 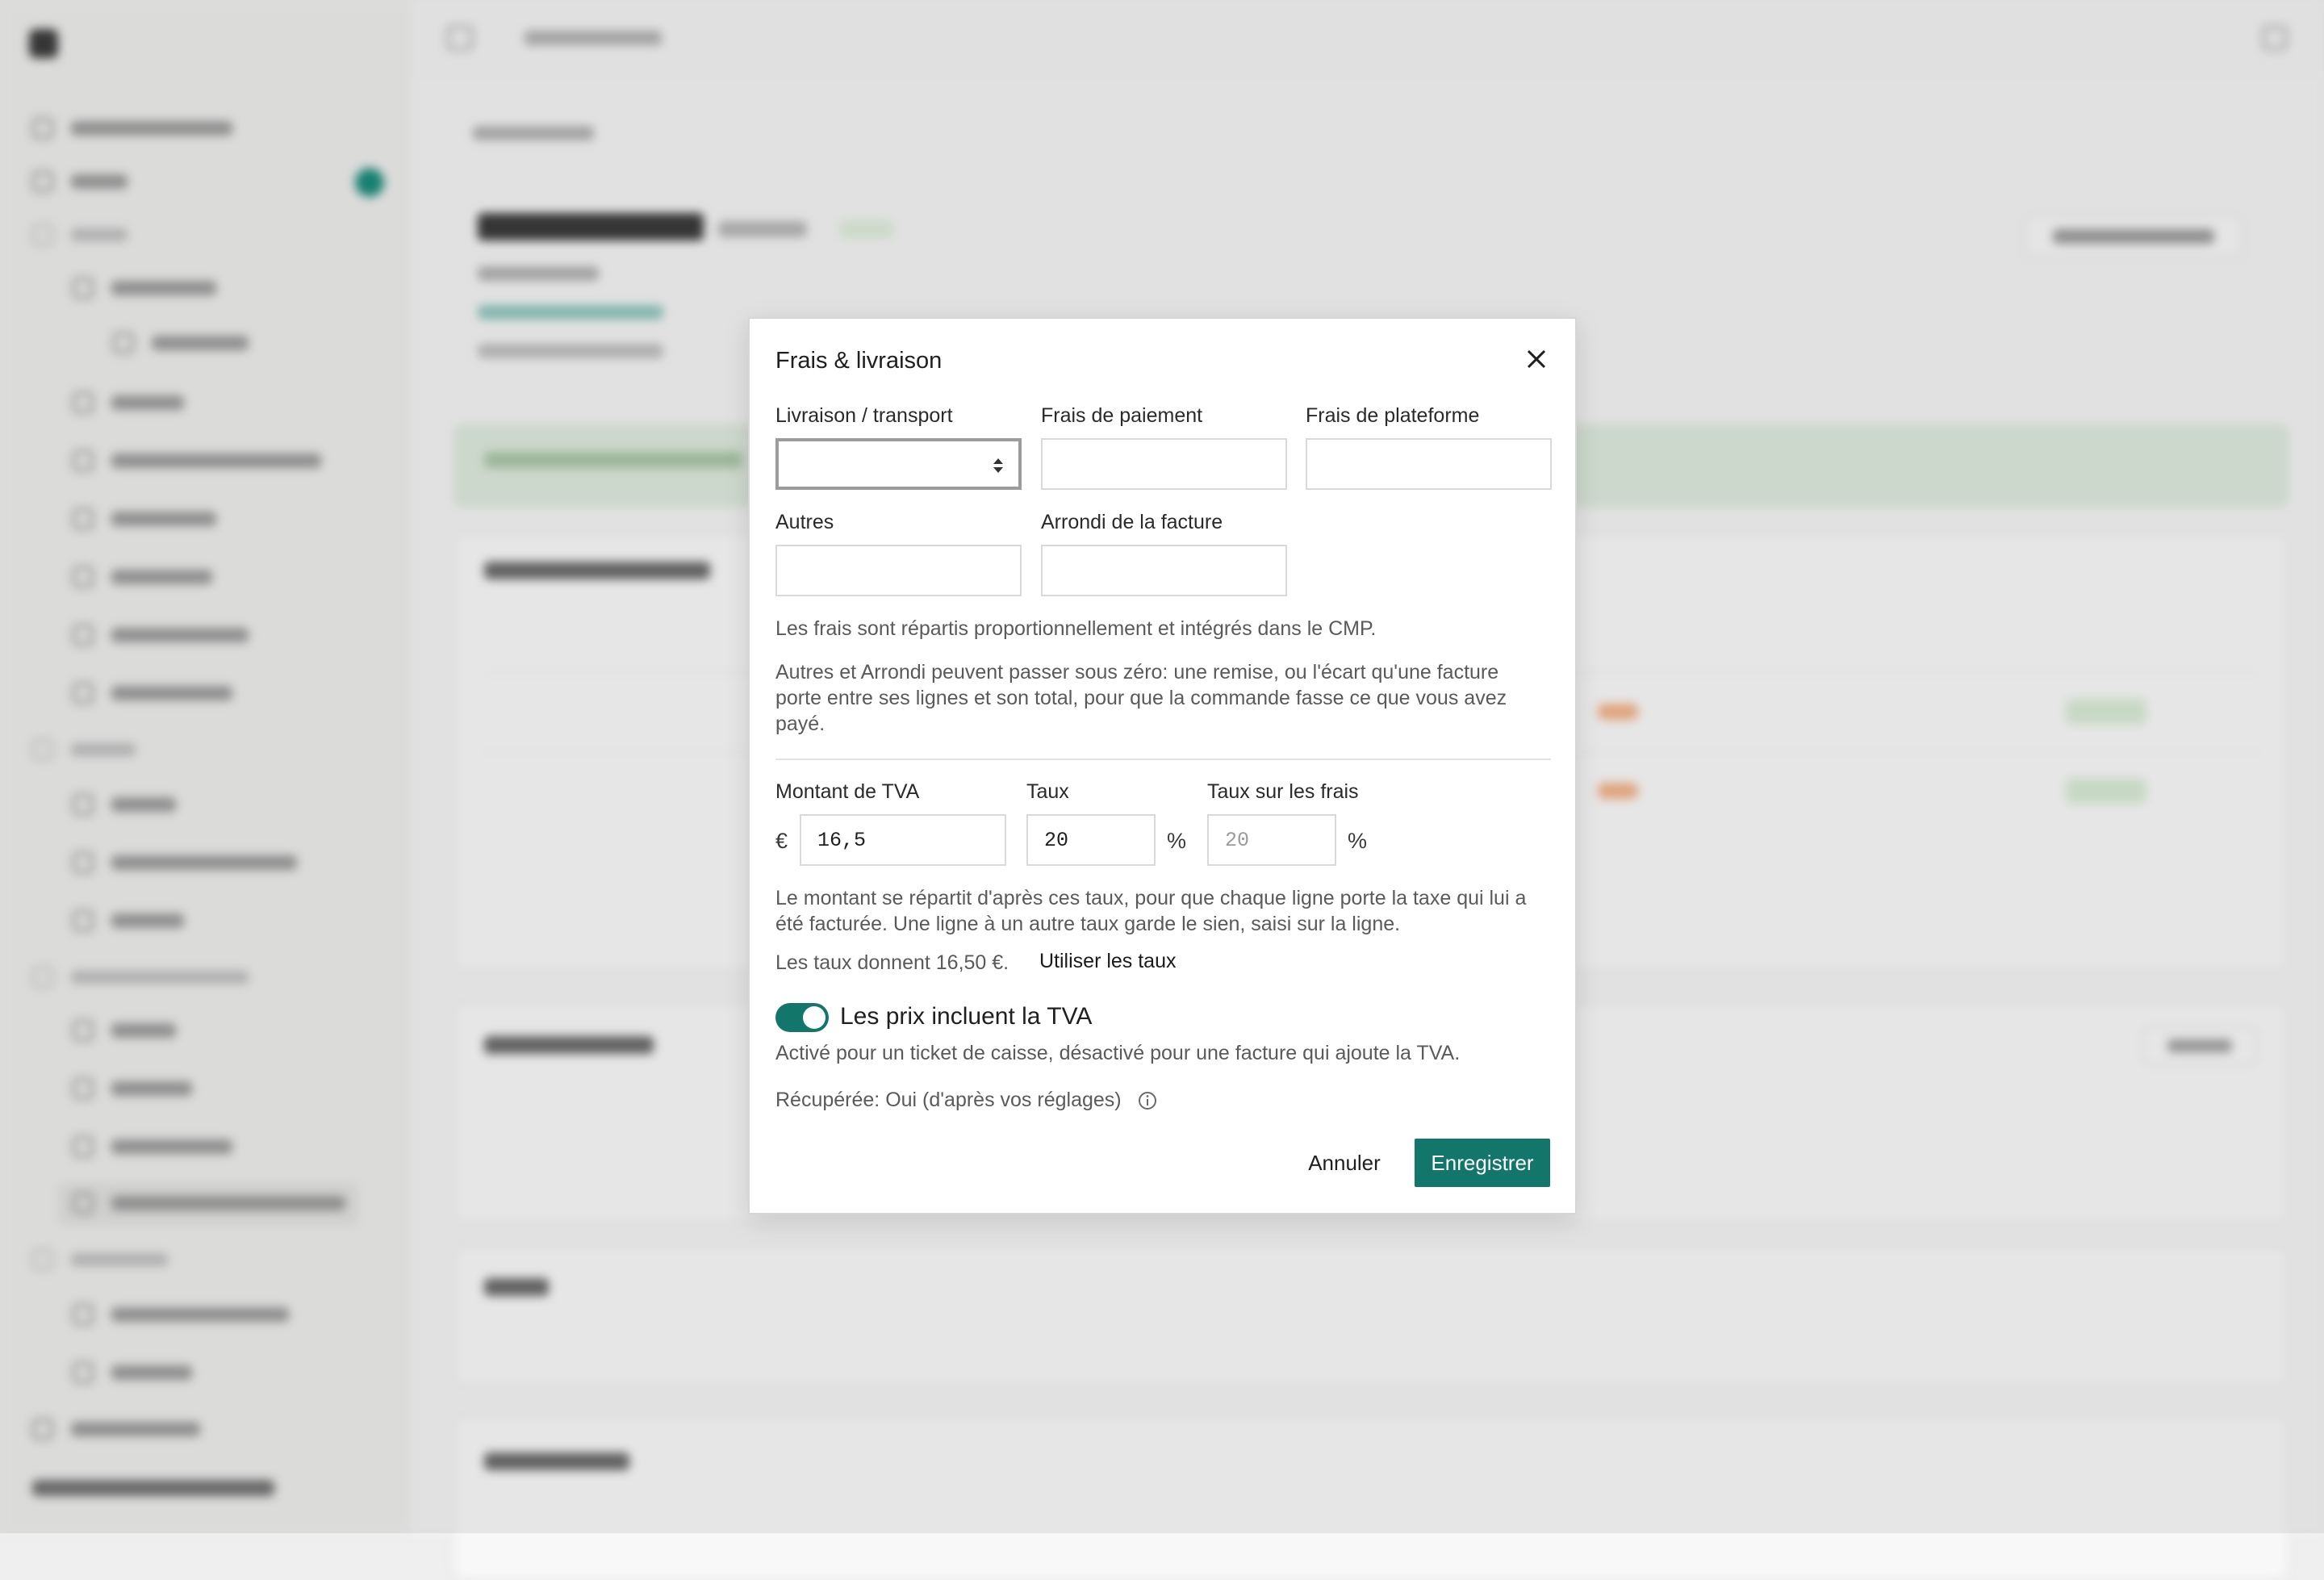 I want to click on close-button, so click(x=1536, y=359).